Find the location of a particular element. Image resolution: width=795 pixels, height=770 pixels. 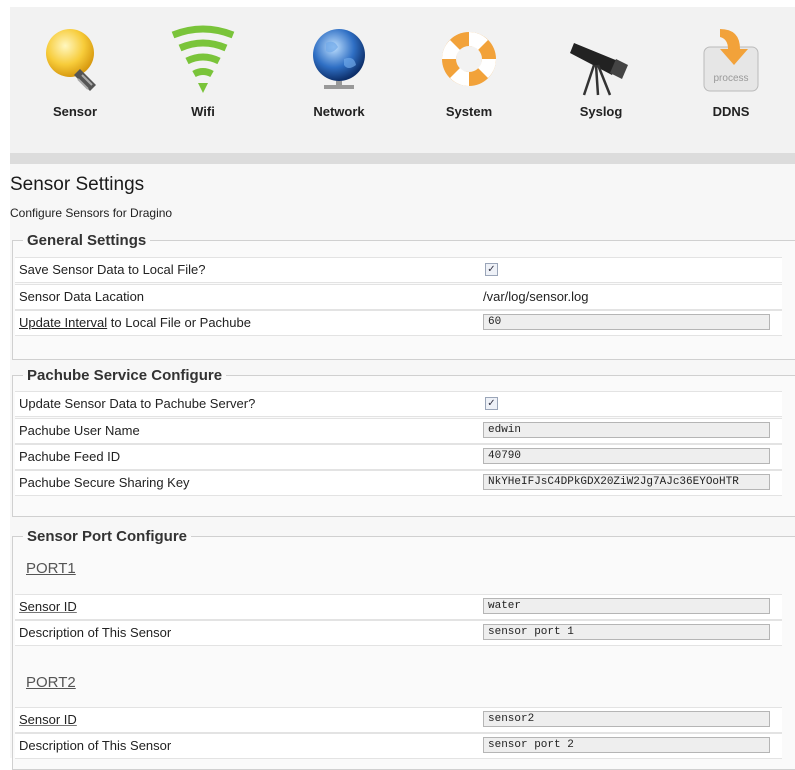

port2-heading: PORT2 is located at coordinates (51, 682).